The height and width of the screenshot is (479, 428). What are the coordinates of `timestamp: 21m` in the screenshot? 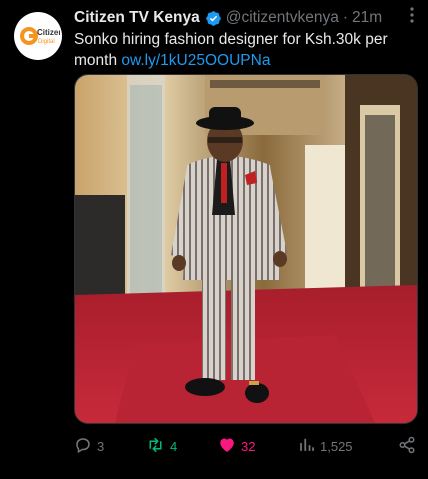 It's located at (367, 18).